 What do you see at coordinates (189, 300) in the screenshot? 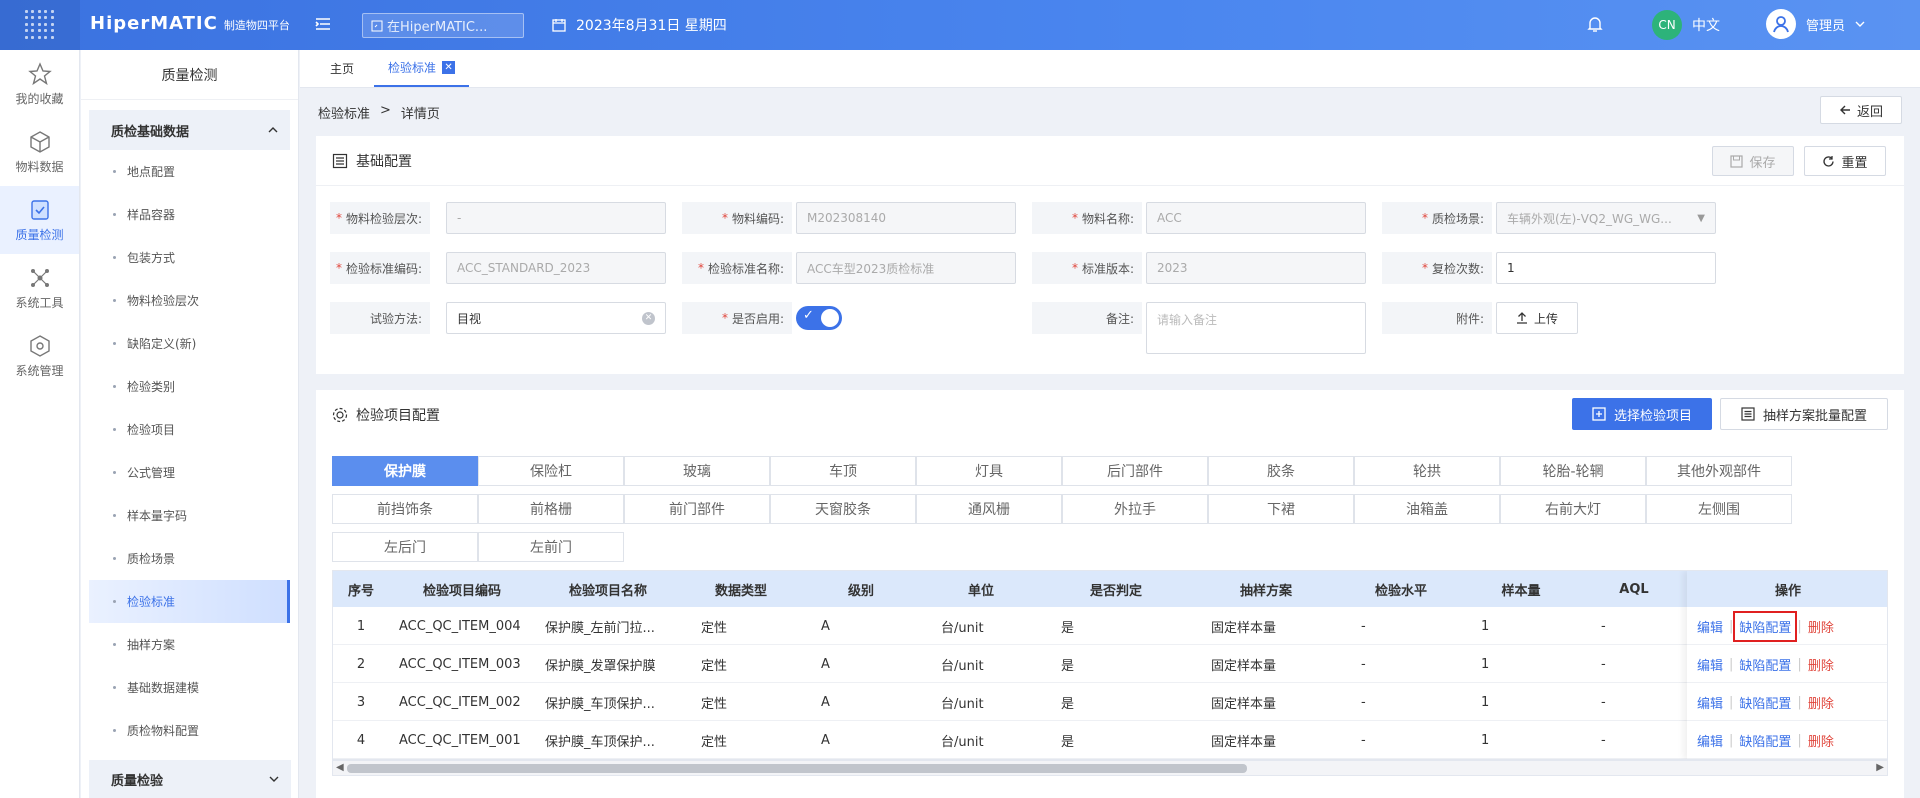
I see `sidebar-item-inspection-level: 物料检验层次` at bounding box center [189, 300].